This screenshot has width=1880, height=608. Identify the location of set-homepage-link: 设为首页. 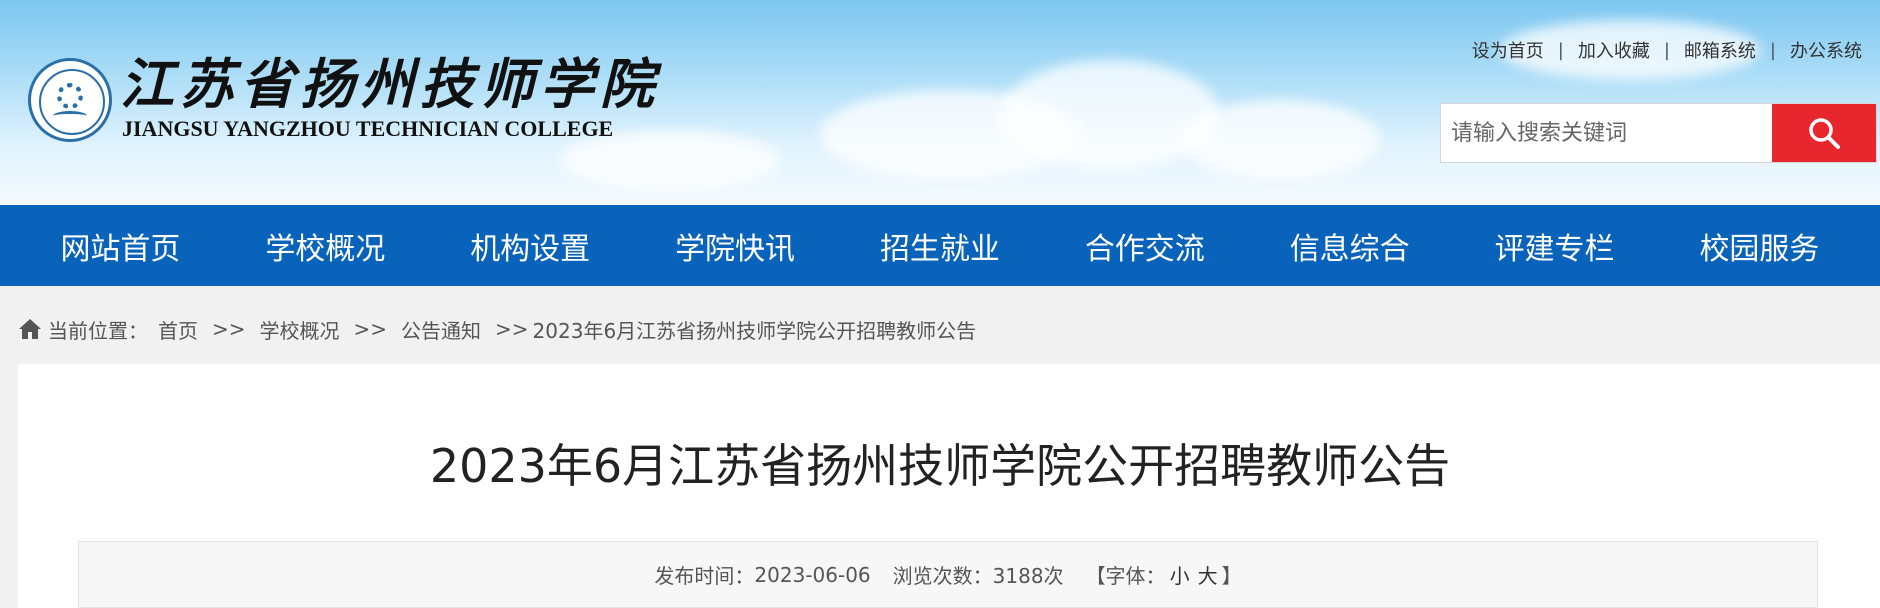
(1508, 50).